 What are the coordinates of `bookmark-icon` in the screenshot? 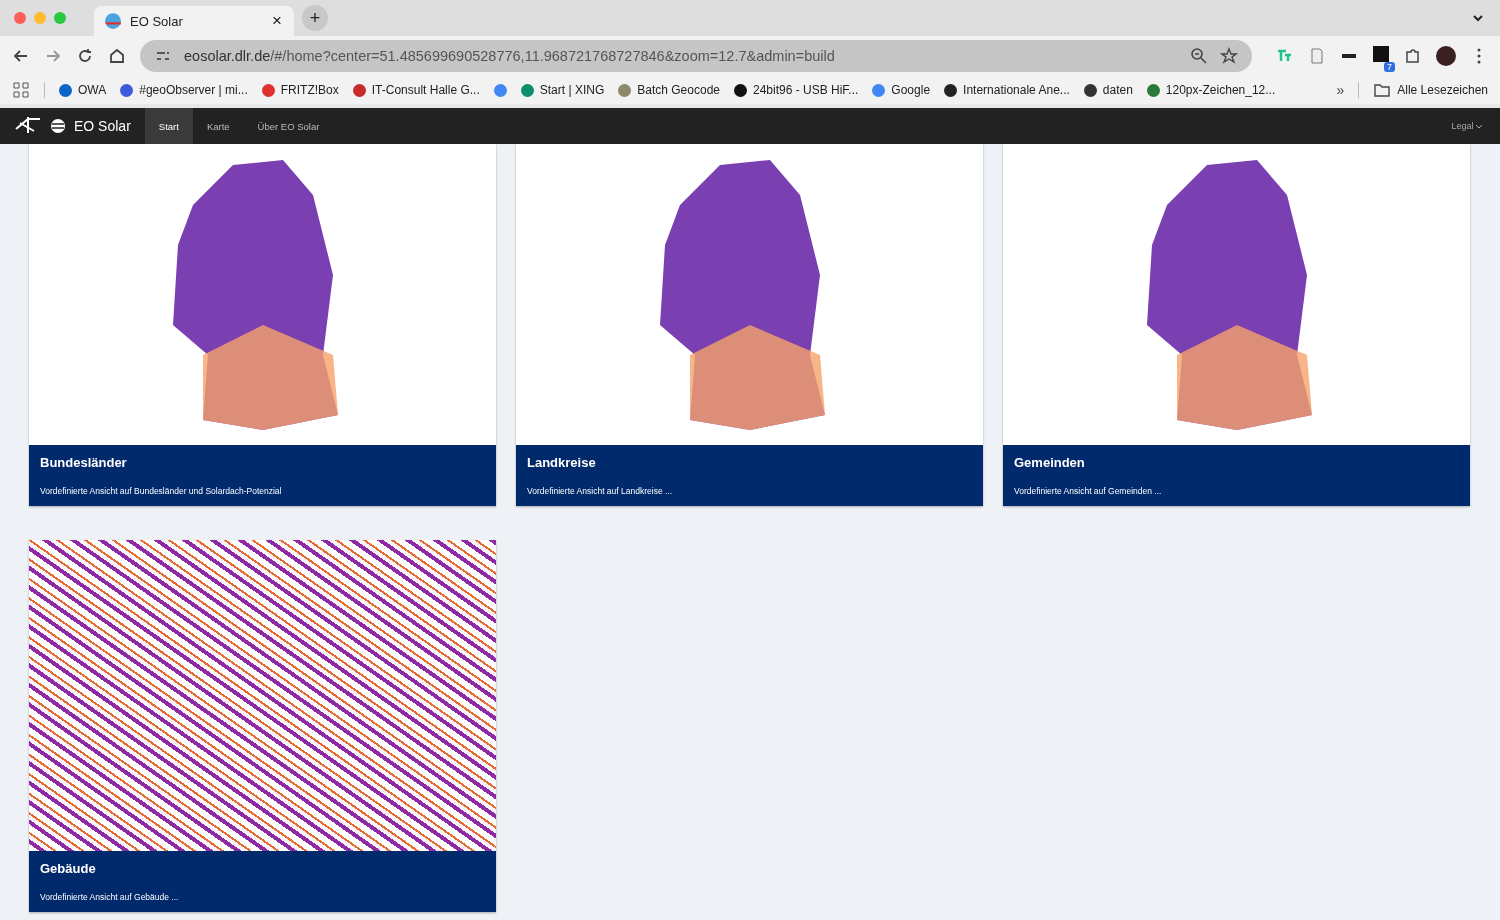 It's located at (500, 90).